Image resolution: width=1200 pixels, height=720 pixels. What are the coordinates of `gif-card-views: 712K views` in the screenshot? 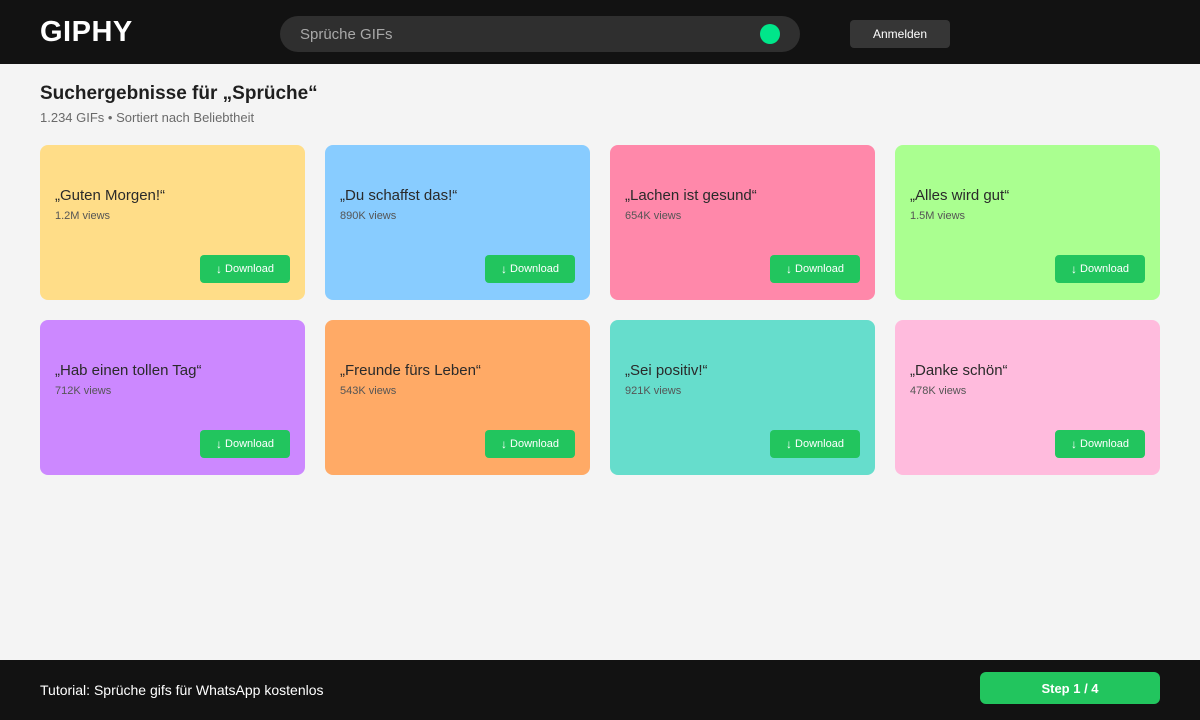 It's located at (83, 391).